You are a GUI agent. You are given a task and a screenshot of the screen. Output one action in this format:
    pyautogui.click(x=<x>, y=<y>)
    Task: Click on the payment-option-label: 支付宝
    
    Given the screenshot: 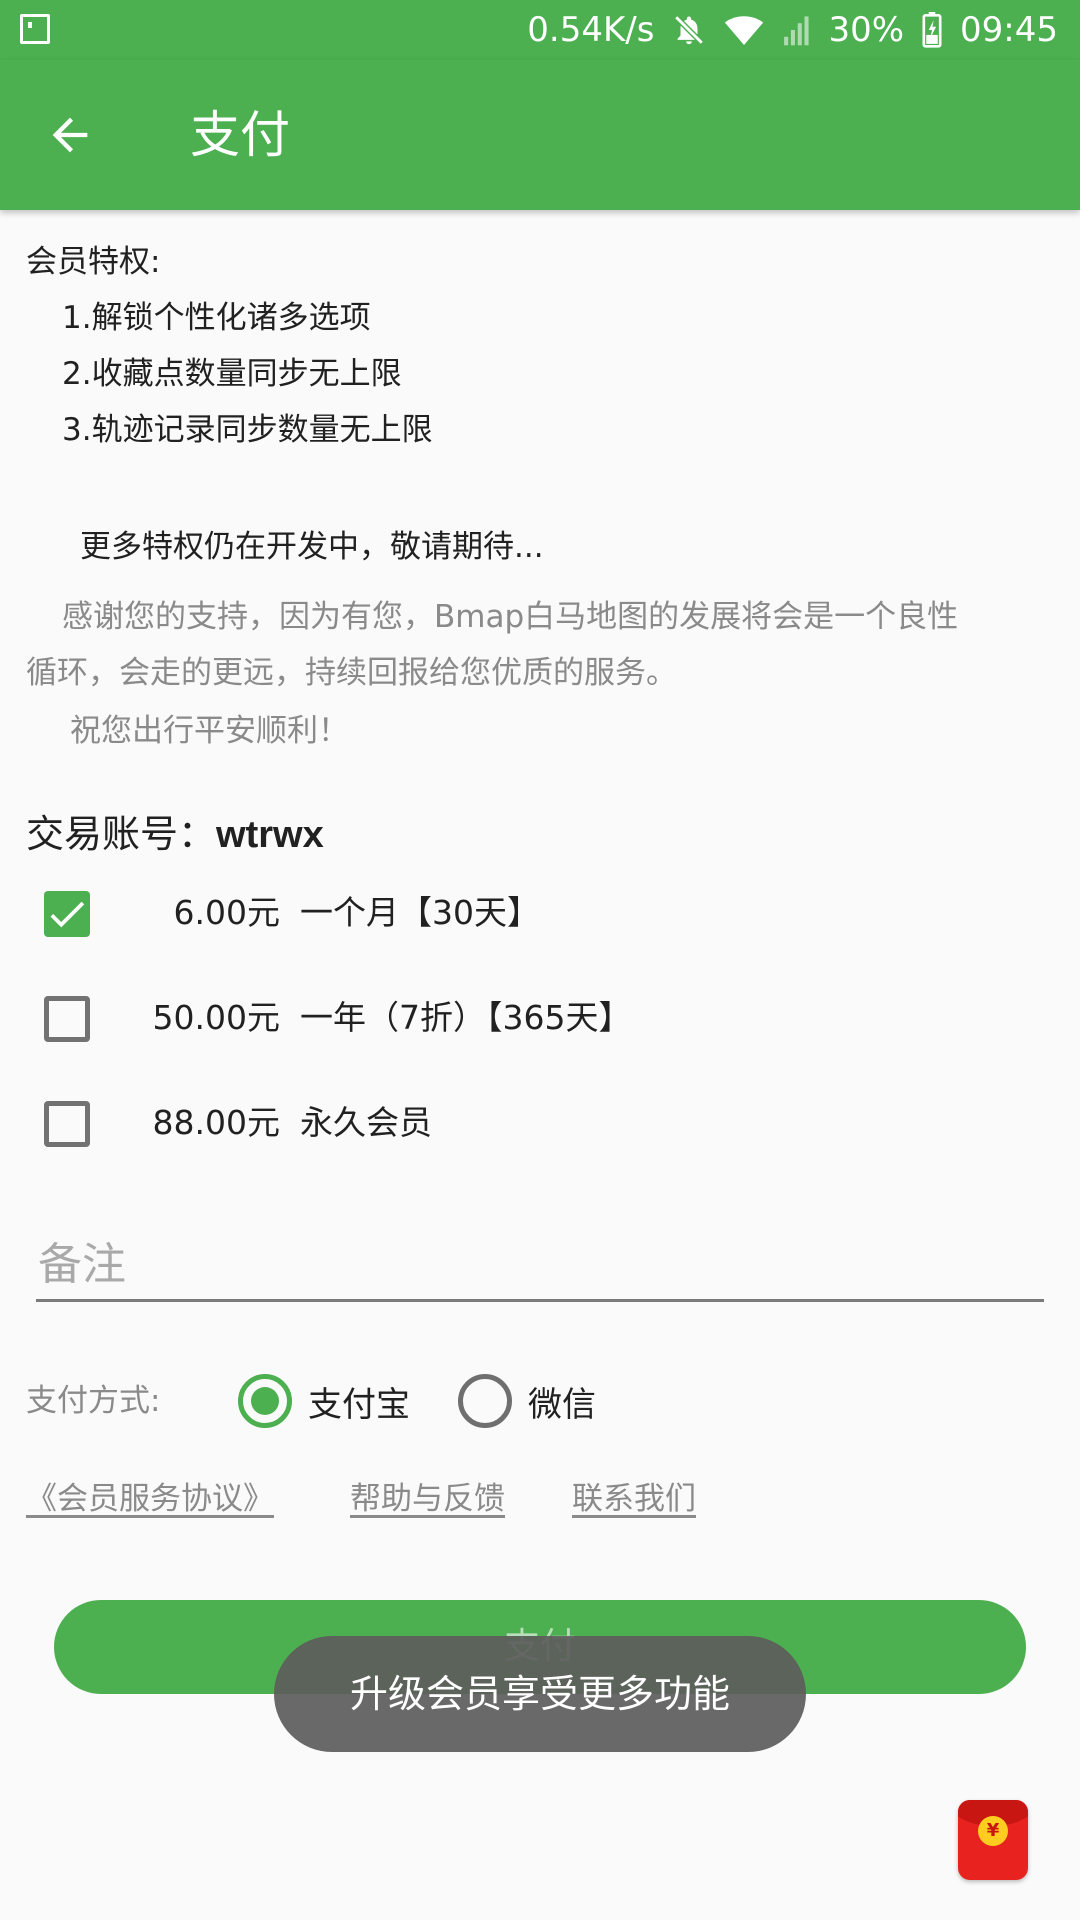 What is the action you would take?
    pyautogui.click(x=359, y=1404)
    